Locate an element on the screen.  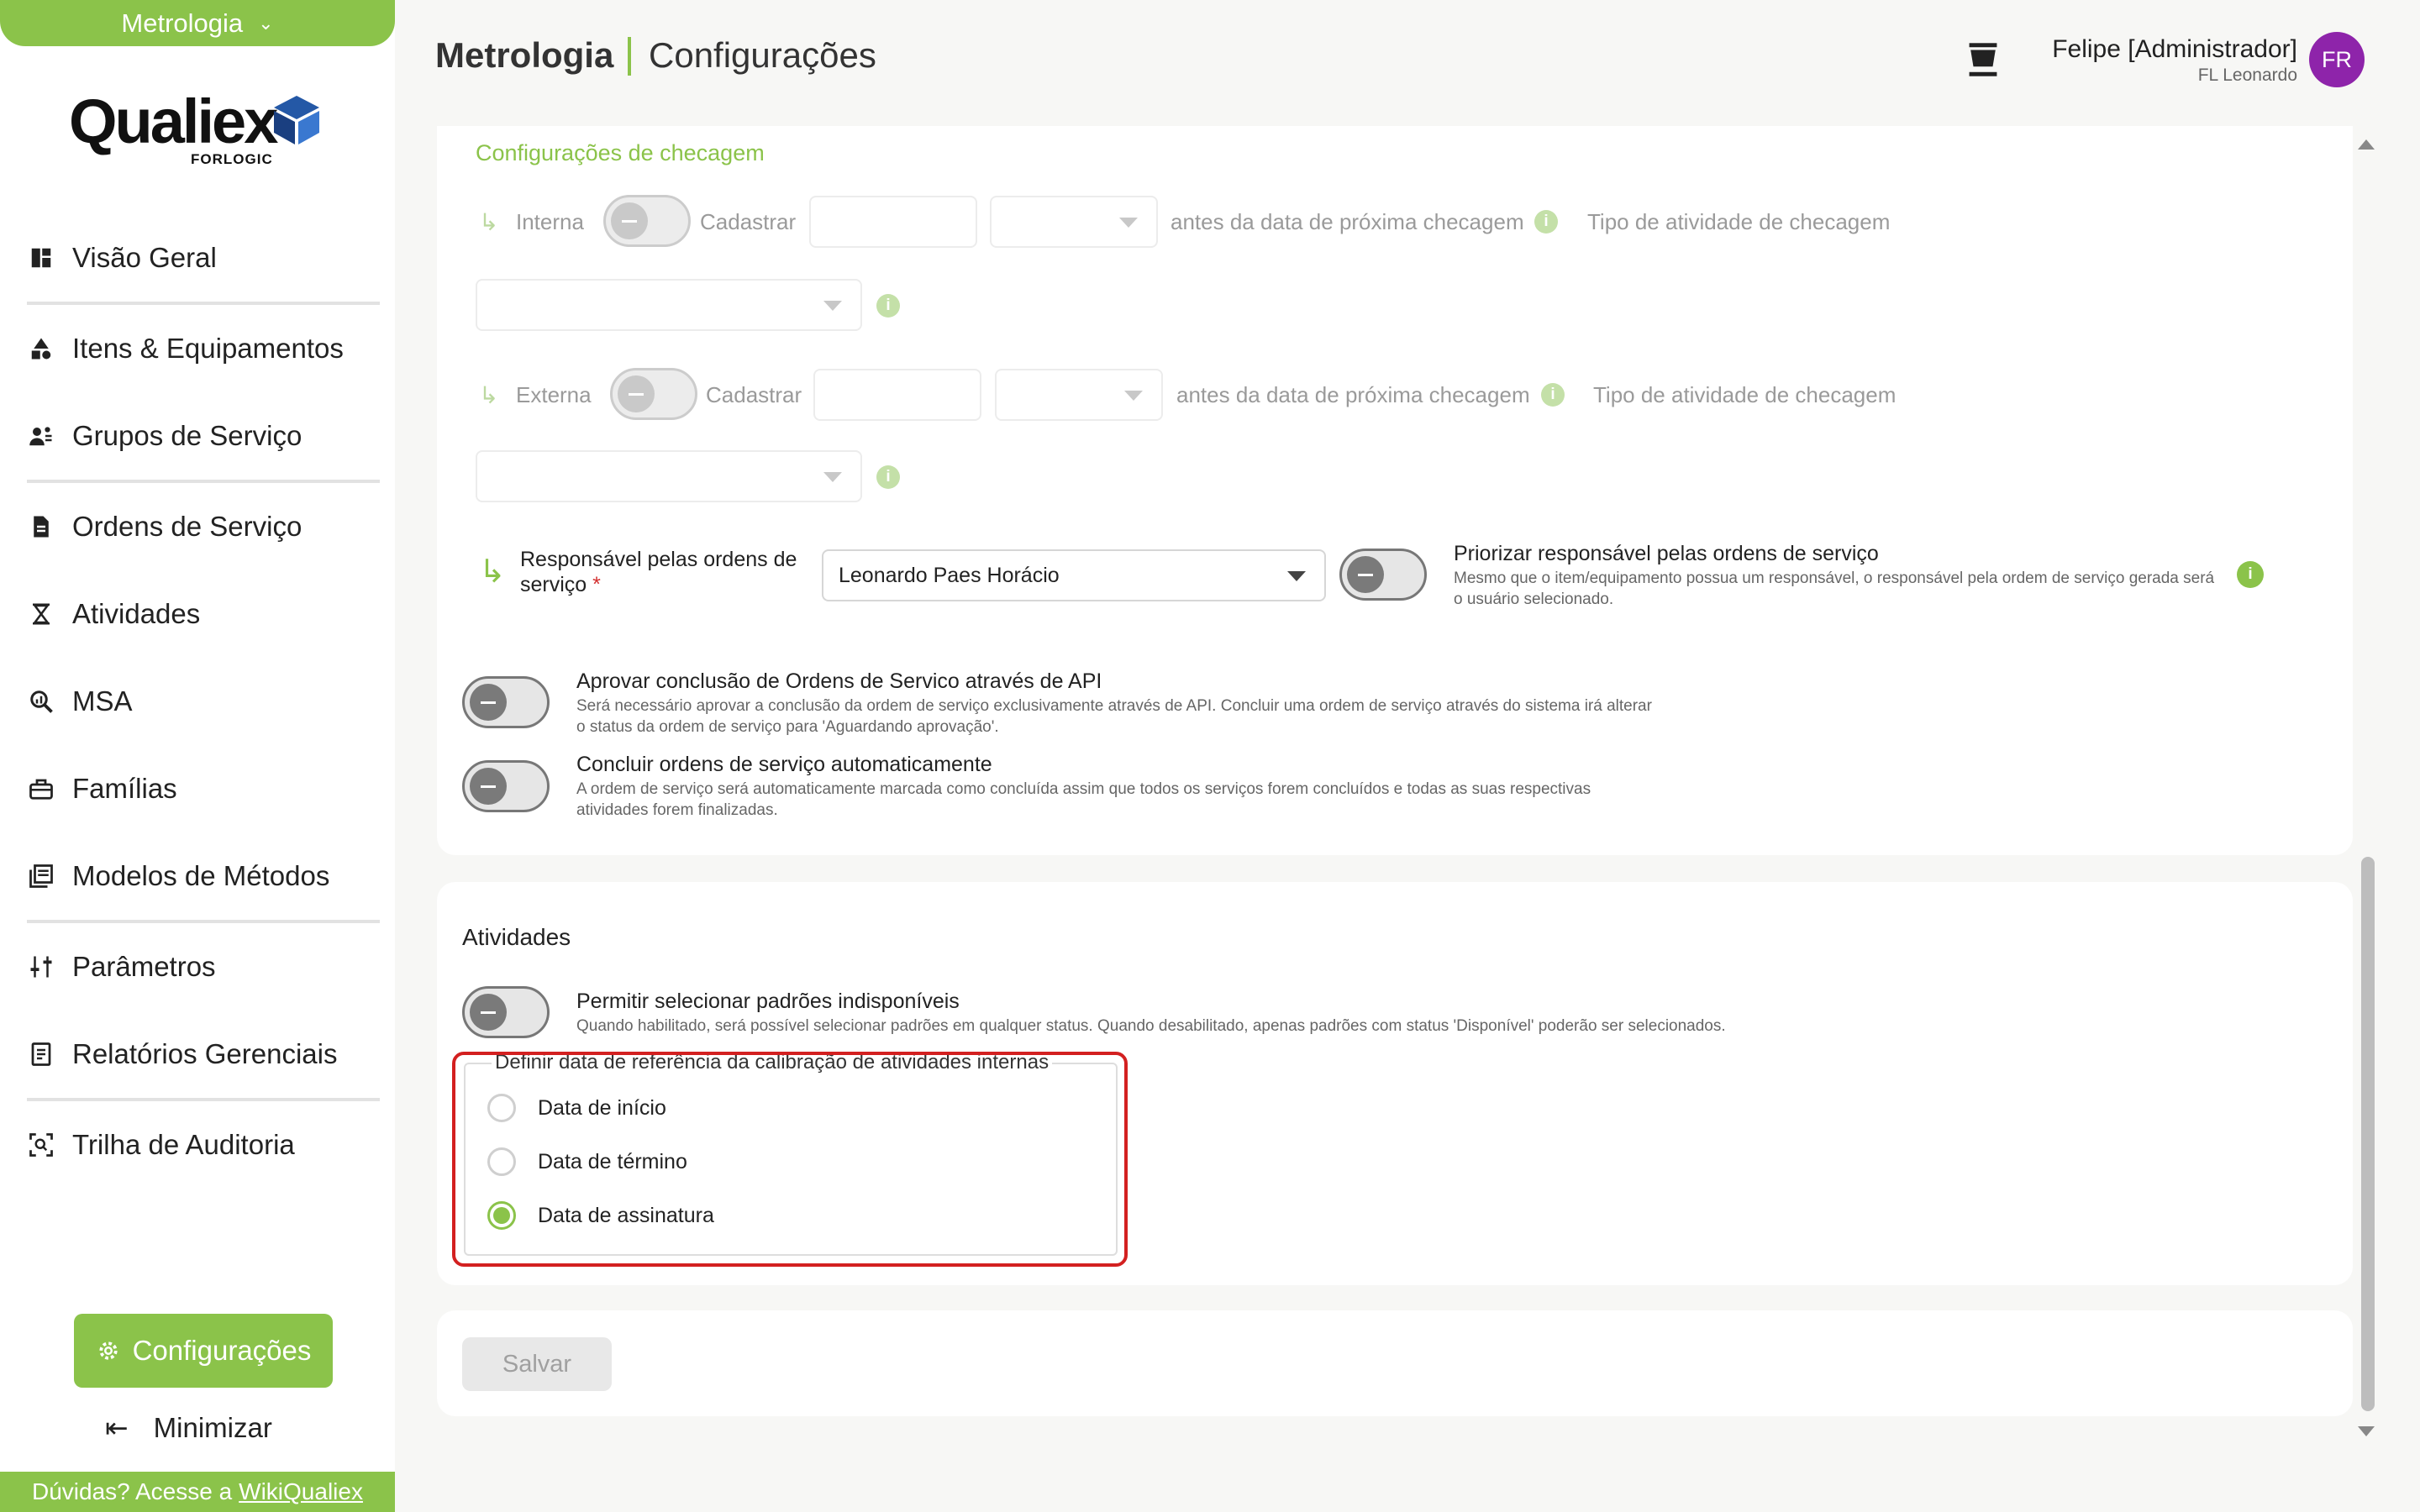
external-register-label: Cadastrar is located at coordinates (754, 394).